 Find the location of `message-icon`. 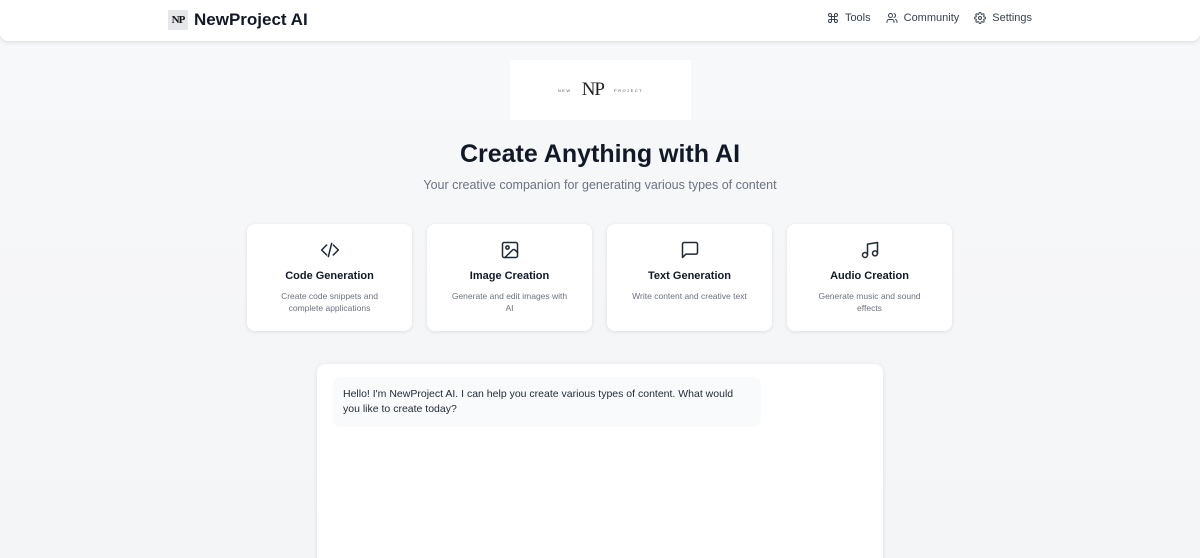

message-icon is located at coordinates (689, 250).